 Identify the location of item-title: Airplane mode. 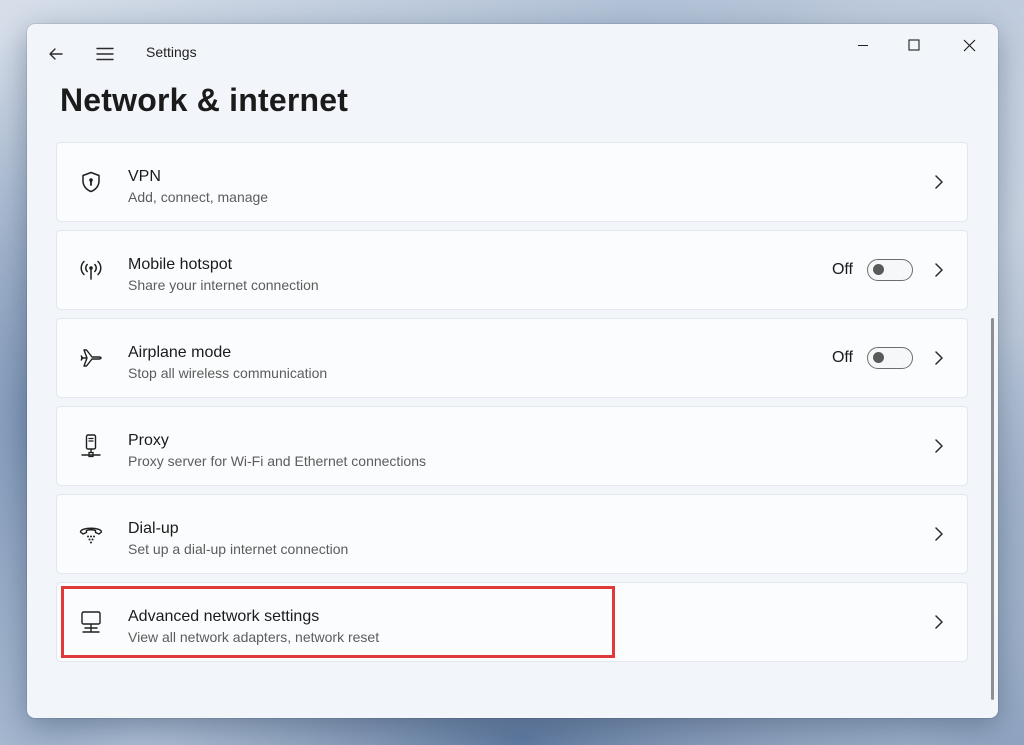
(180, 352).